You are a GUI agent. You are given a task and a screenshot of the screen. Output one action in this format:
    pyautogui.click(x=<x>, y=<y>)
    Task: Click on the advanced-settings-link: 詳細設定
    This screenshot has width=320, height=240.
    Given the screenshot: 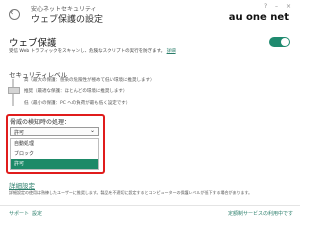 What is the action you would take?
    pyautogui.click(x=22, y=185)
    